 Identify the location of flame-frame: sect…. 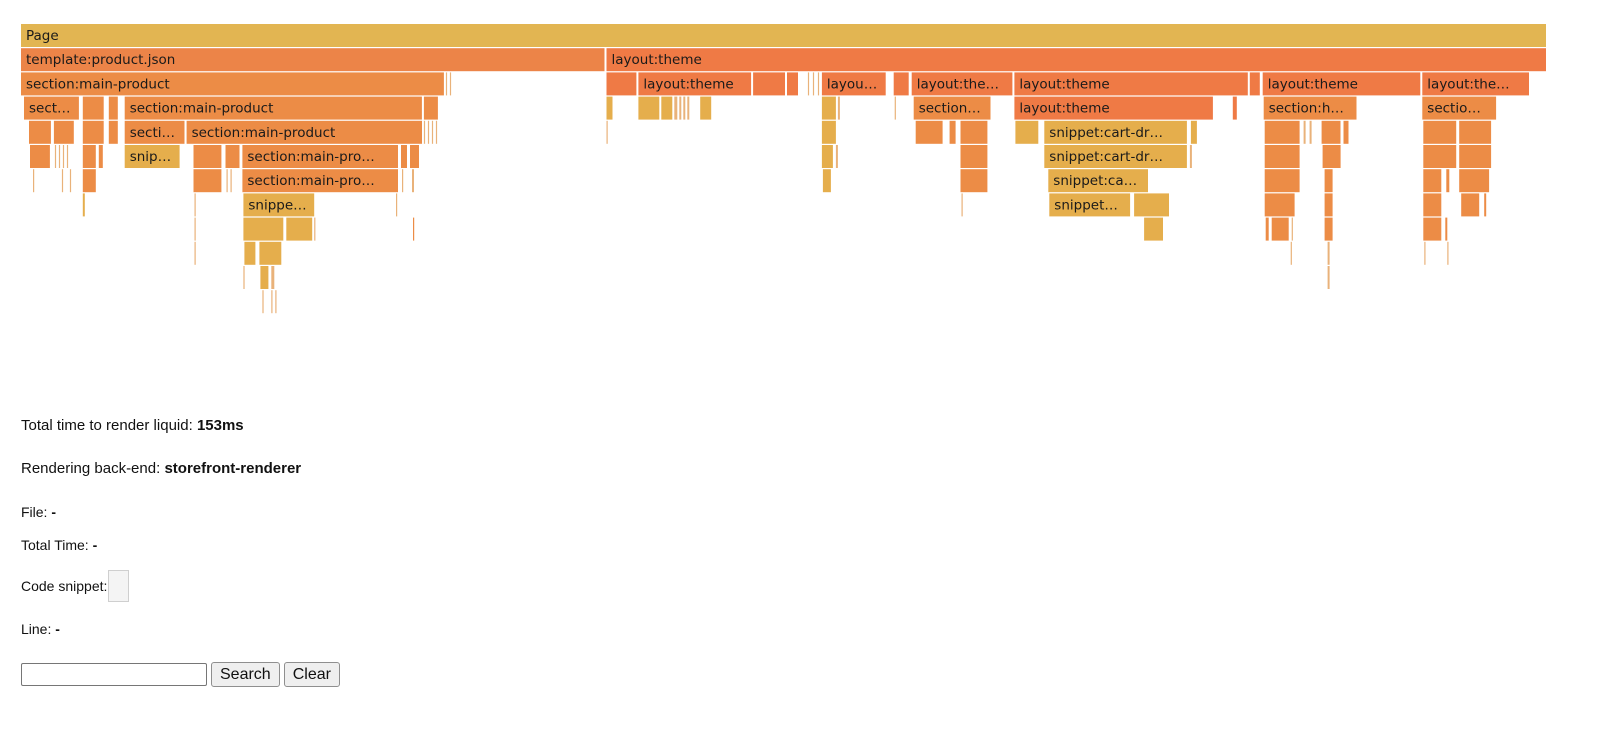
(51, 108).